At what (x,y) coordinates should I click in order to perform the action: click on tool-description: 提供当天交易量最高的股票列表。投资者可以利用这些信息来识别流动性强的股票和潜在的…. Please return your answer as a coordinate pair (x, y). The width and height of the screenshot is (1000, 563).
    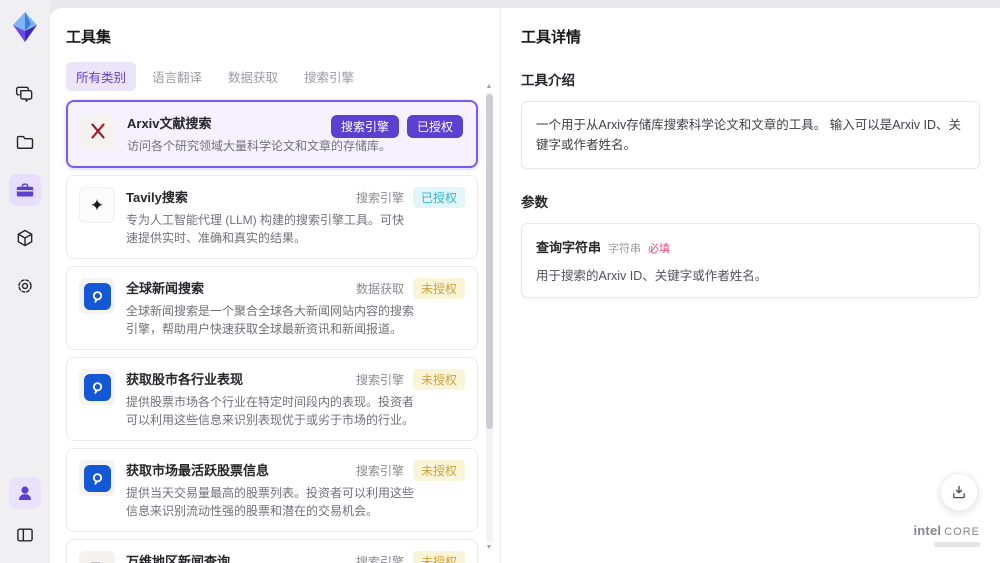
    Looking at the image, I should click on (270, 502).